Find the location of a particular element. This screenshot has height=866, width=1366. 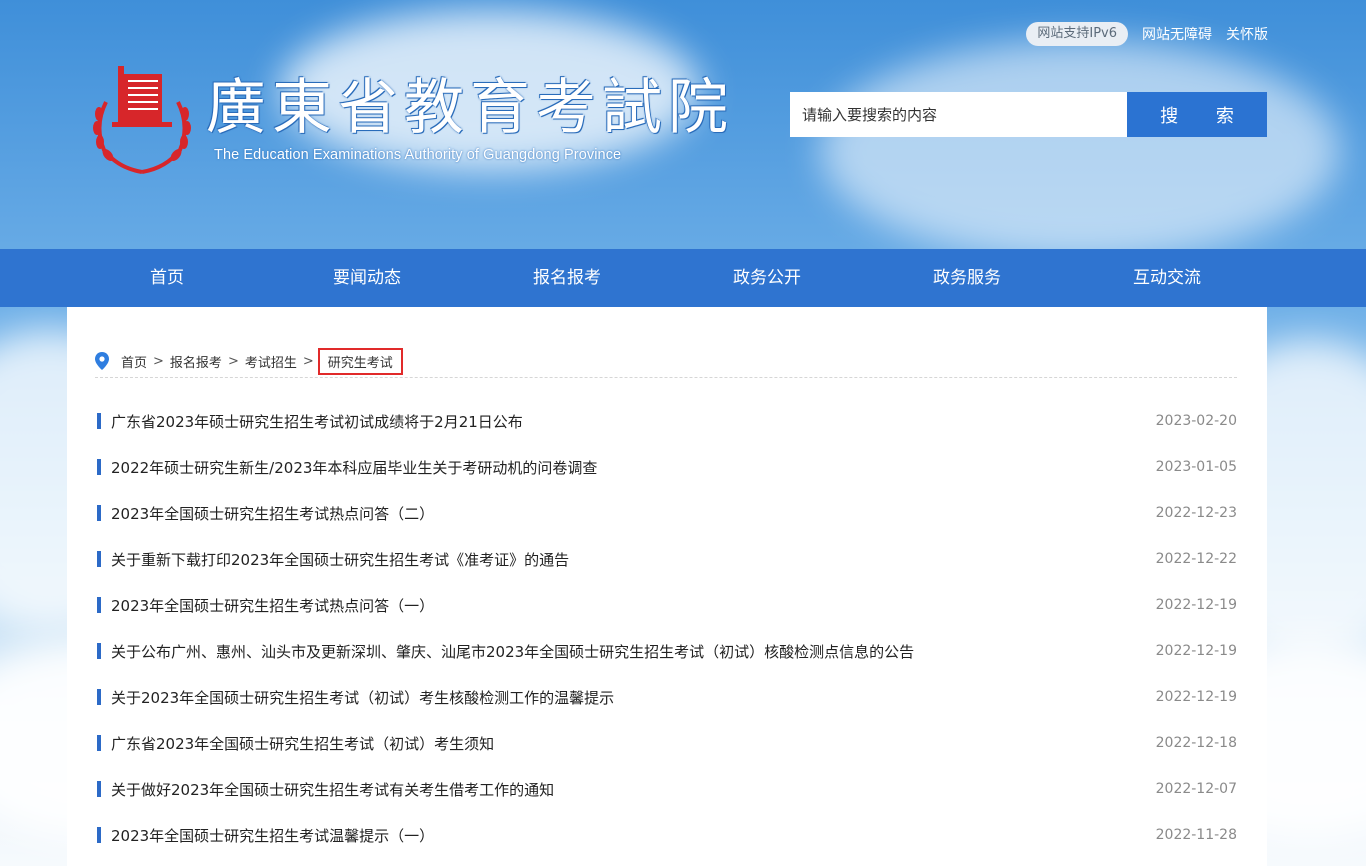

breadcrumb-home: 首页 is located at coordinates (134, 361).